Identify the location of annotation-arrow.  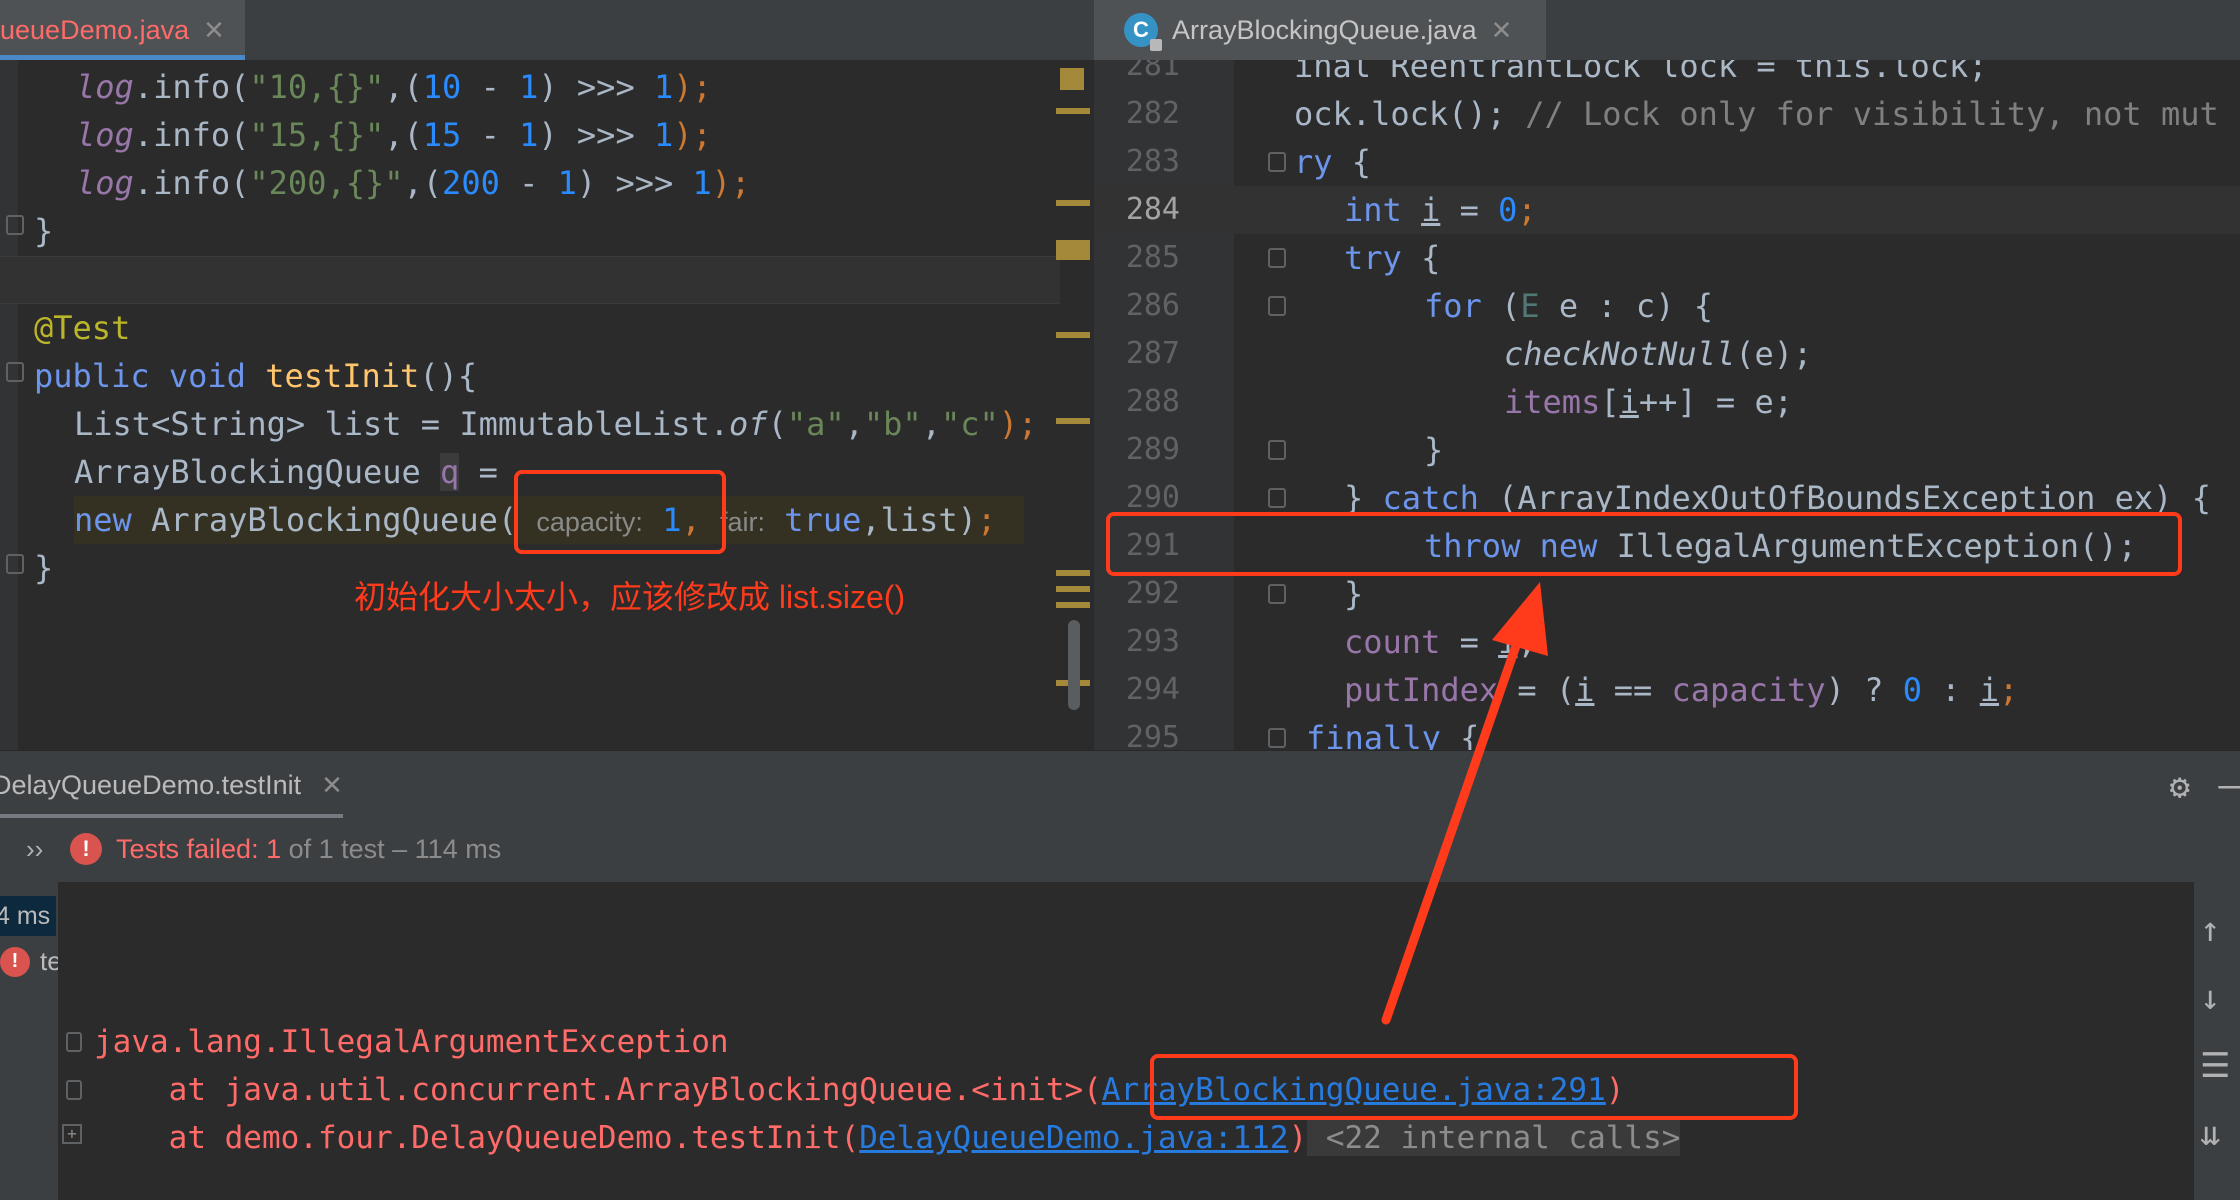
(1464, 803).